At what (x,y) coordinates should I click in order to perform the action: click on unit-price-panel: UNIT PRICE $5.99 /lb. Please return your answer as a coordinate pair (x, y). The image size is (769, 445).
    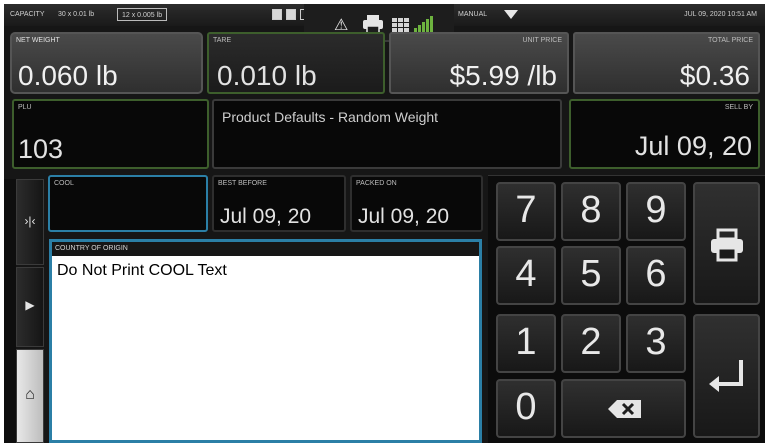
    Looking at the image, I should click on (479, 63).